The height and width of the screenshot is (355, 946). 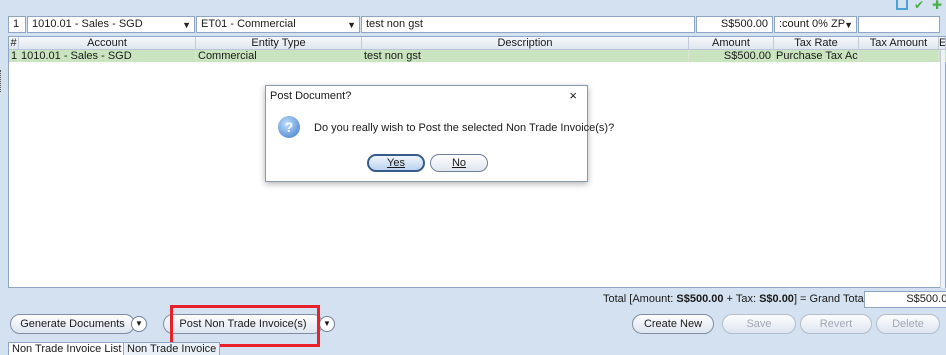 I want to click on entity-type-combo-value: ET01 - Commercial, so click(x=248, y=24).